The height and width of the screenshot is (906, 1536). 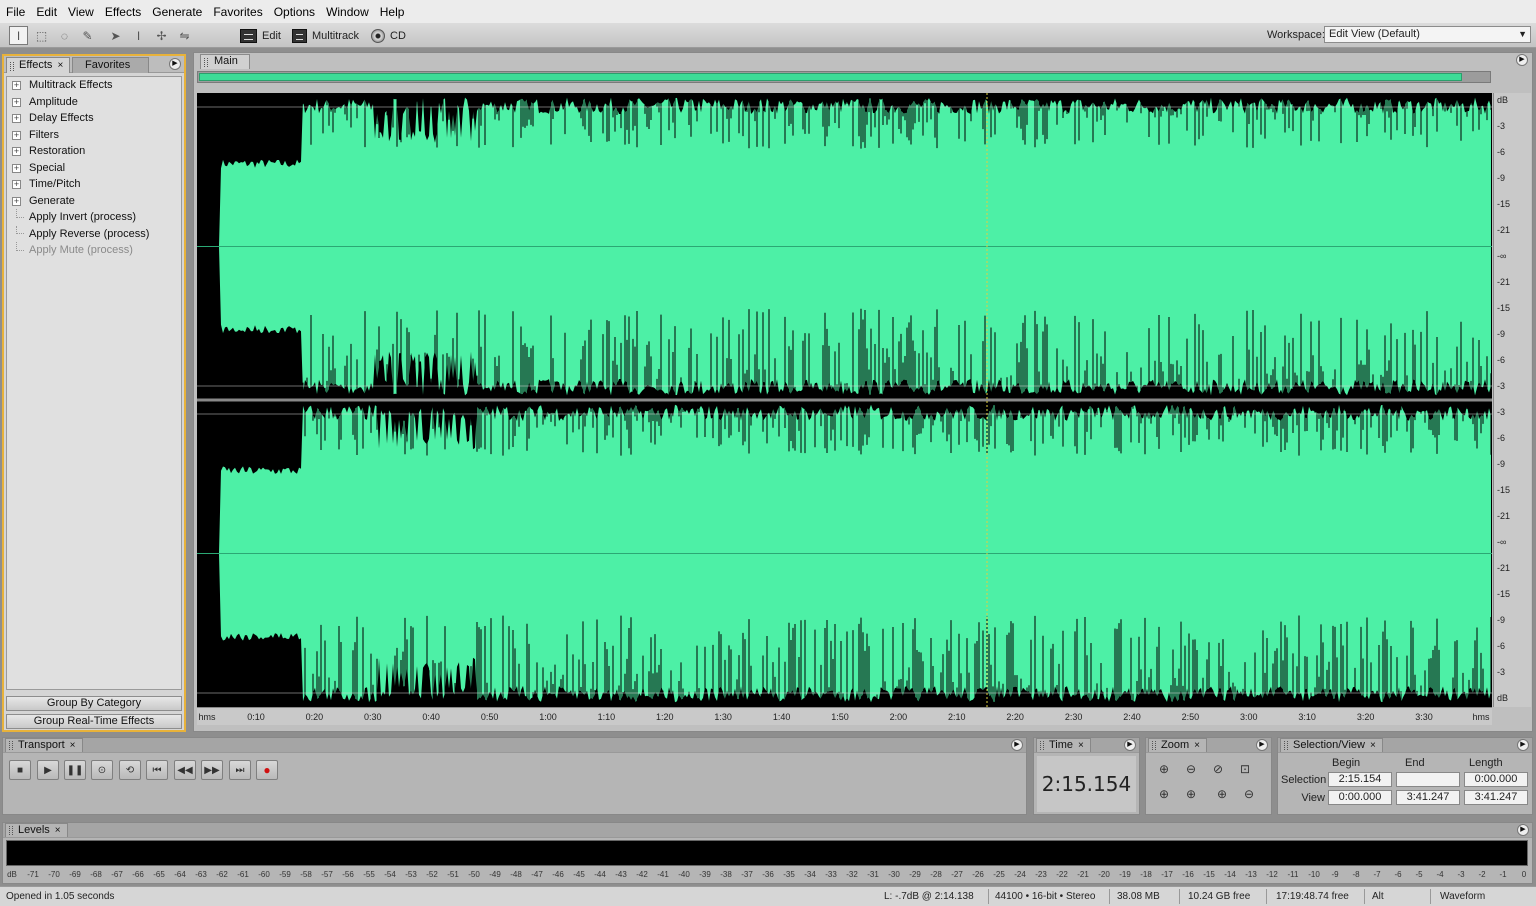 I want to click on view-end-field: 3:41.247, so click(x=1428, y=797).